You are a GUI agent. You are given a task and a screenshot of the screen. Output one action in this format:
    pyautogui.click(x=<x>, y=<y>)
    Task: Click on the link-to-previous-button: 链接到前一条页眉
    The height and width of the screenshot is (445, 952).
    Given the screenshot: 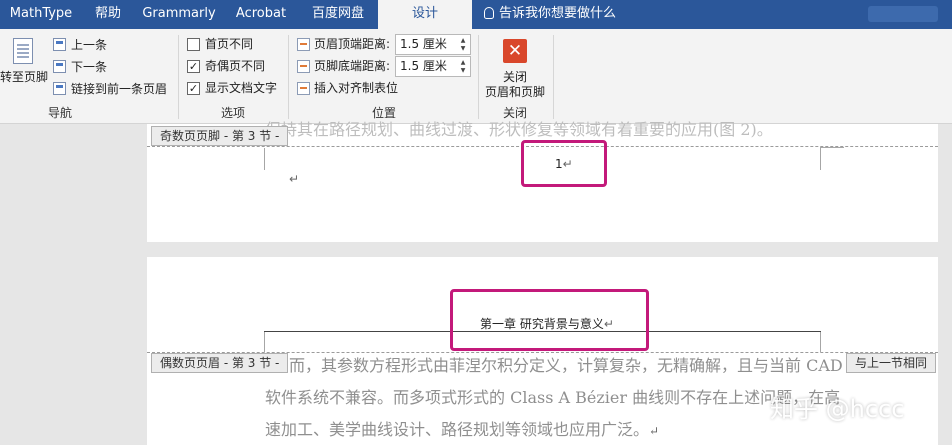 What is the action you would take?
    pyautogui.click(x=119, y=89)
    